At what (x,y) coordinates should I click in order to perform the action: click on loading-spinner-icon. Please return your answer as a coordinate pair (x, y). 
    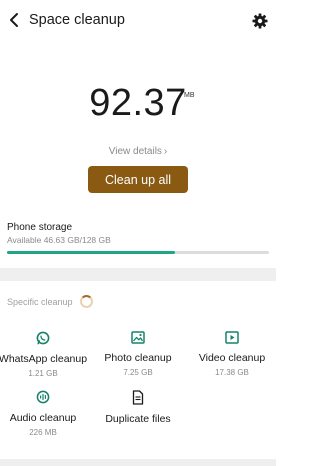
    Looking at the image, I should click on (86, 301).